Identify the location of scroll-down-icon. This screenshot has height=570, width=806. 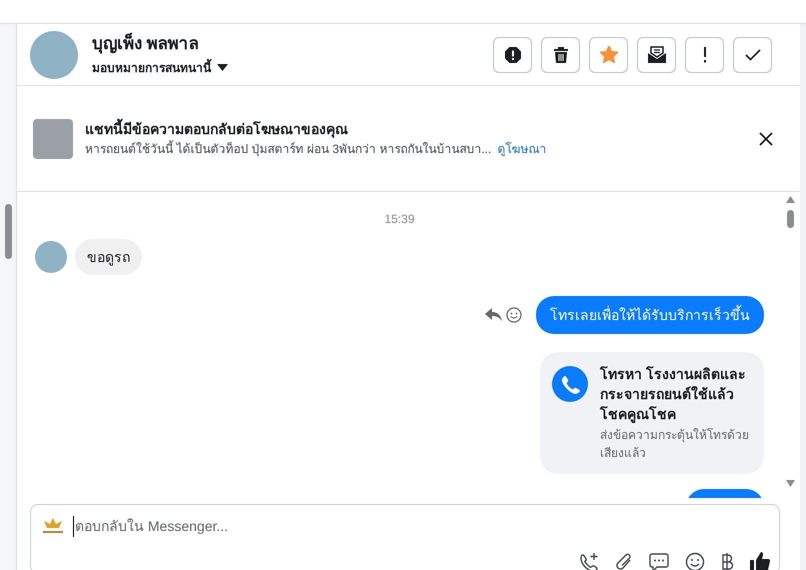
(790, 483).